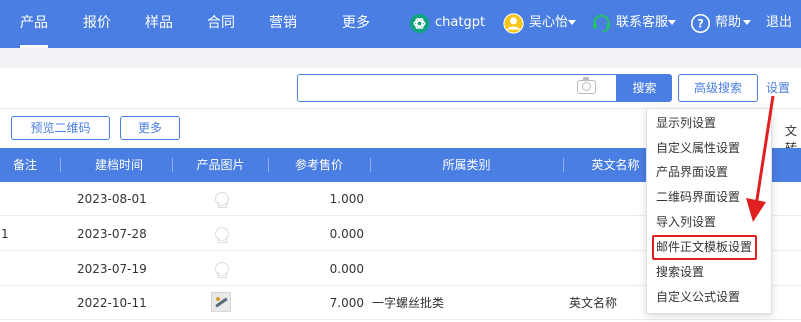 Image resolution: width=801 pixels, height=322 pixels. What do you see at coordinates (747, 22) in the screenshot?
I see `help-chevron-down-icon` at bounding box center [747, 22].